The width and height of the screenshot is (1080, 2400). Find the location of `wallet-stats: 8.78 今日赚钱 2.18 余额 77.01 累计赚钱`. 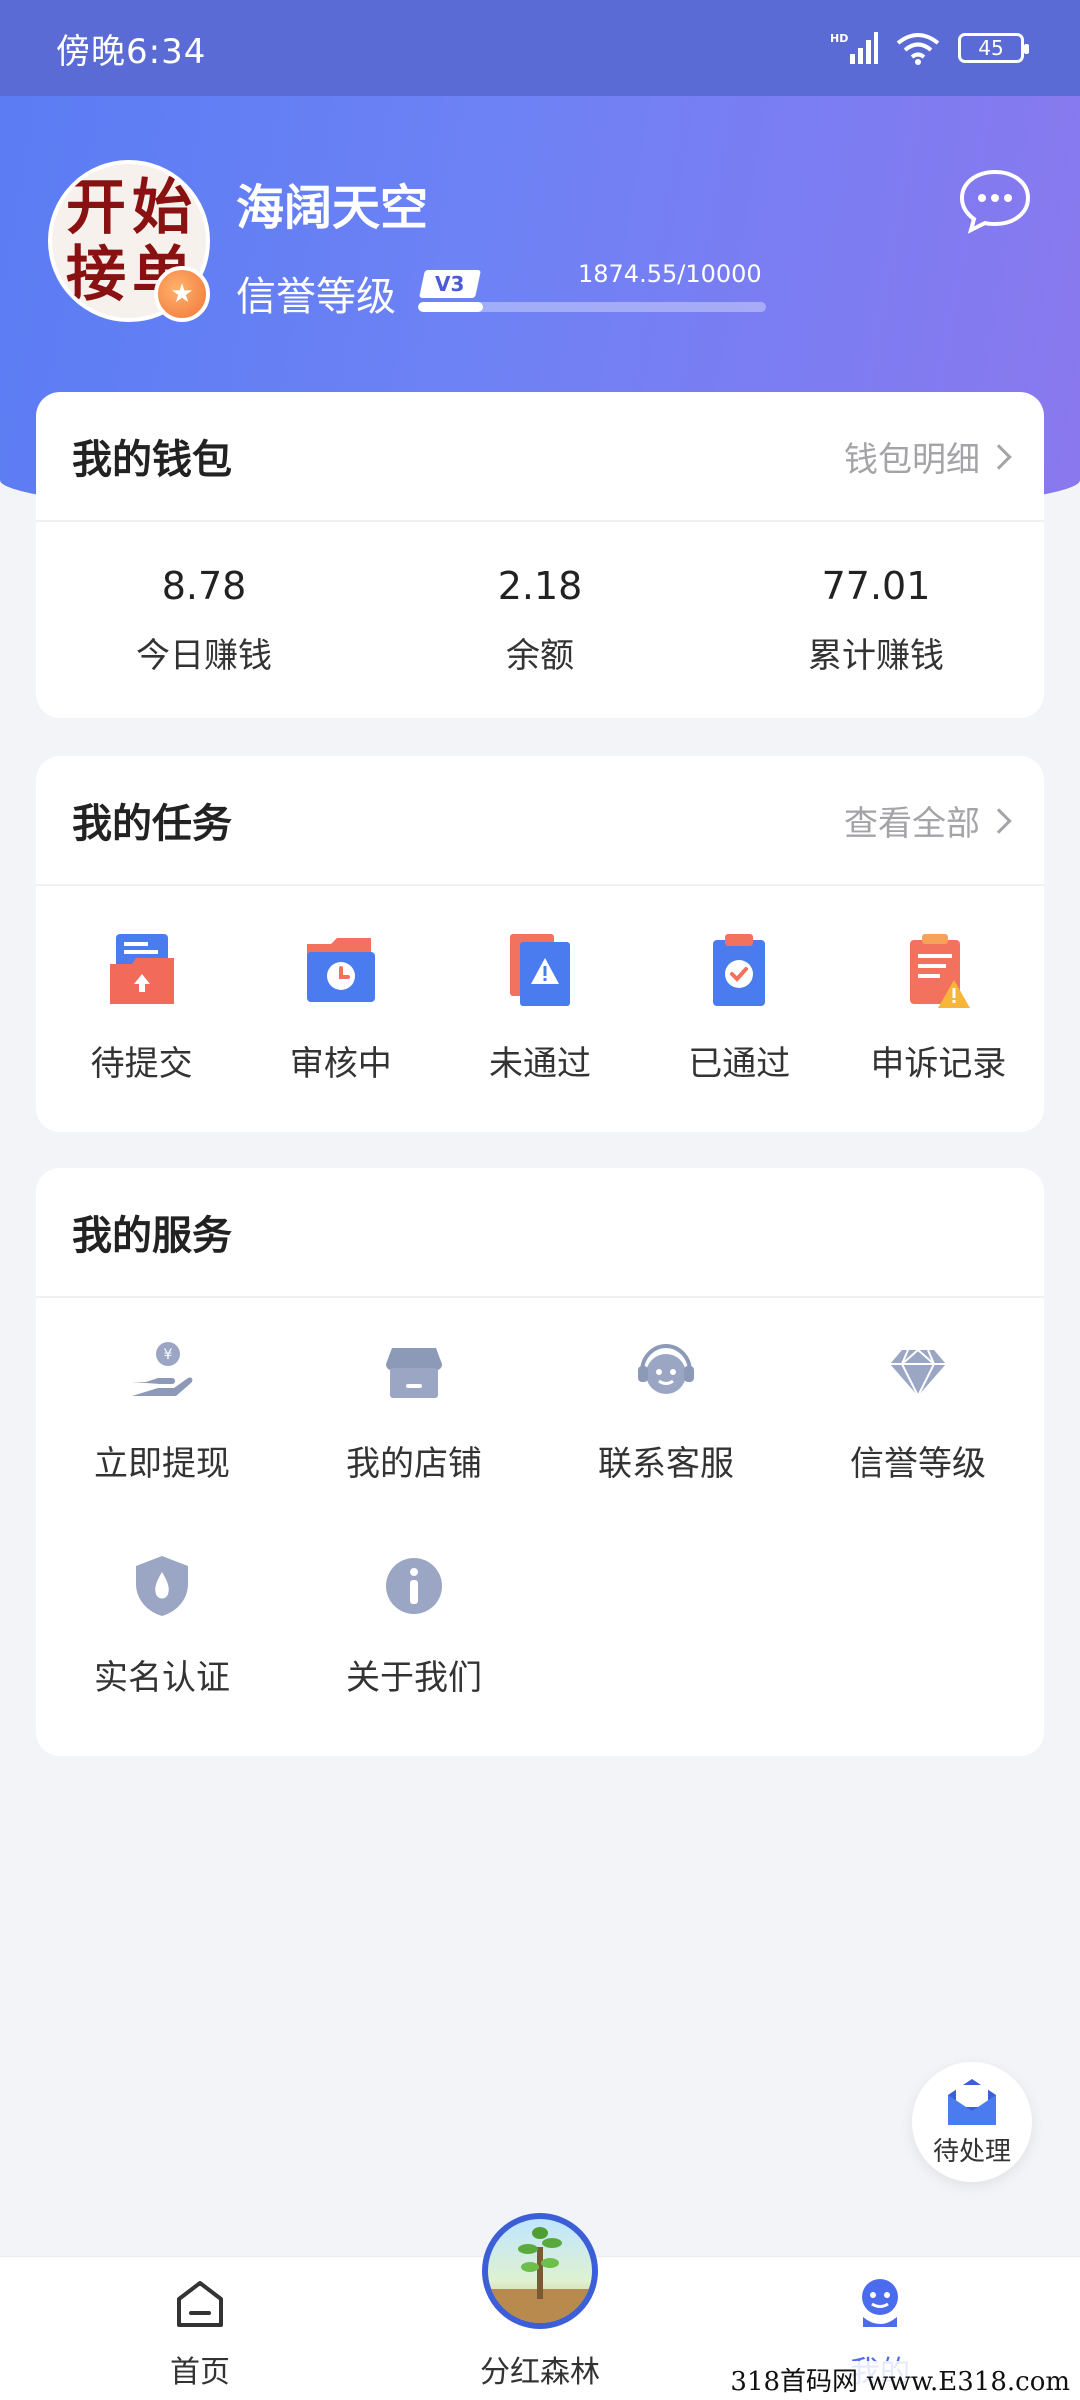

wallet-stats: 8.78 今日赚钱 2.18 余额 77.01 累计赚钱 is located at coordinates (540, 599).